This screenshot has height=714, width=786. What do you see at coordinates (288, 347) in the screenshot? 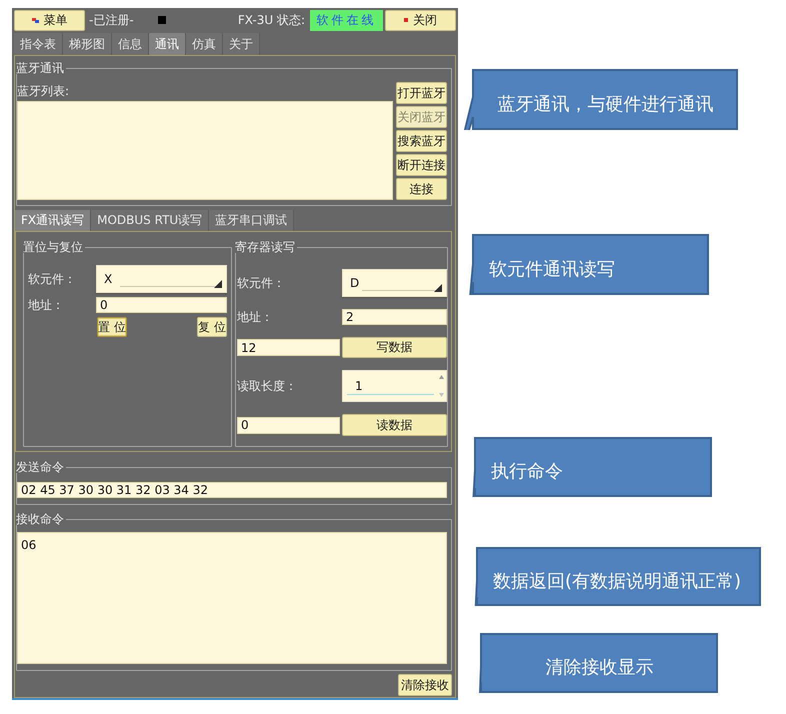
I see `input-field: 12` at bounding box center [288, 347].